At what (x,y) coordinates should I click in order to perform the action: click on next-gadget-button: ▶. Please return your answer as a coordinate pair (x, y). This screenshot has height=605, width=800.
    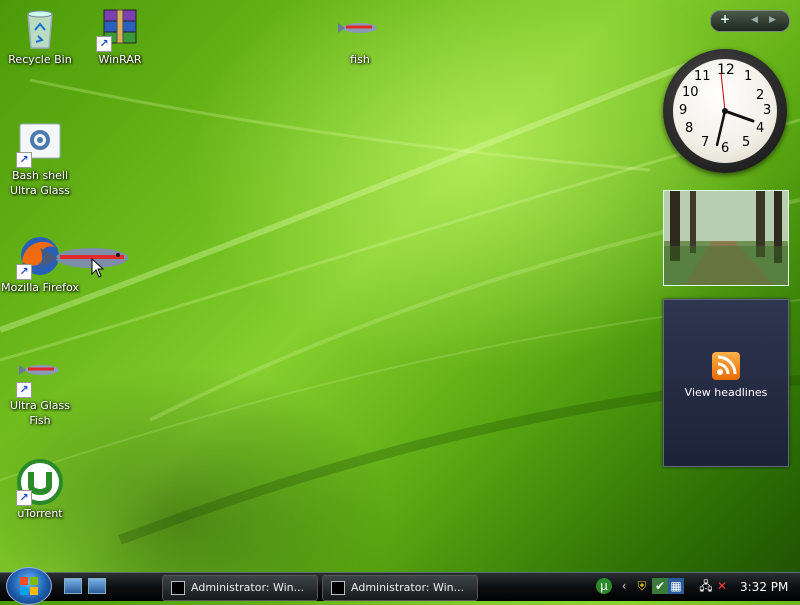
    Looking at the image, I should click on (772, 20).